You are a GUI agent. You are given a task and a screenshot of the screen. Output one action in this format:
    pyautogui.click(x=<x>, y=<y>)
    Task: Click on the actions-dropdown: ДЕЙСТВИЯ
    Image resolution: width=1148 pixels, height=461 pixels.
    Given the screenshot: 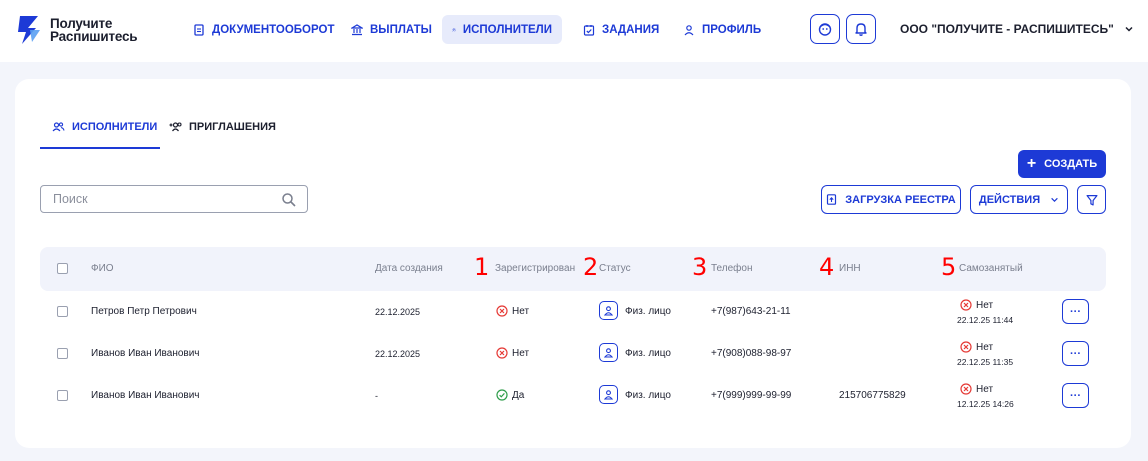 What is the action you would take?
    pyautogui.click(x=1019, y=199)
    